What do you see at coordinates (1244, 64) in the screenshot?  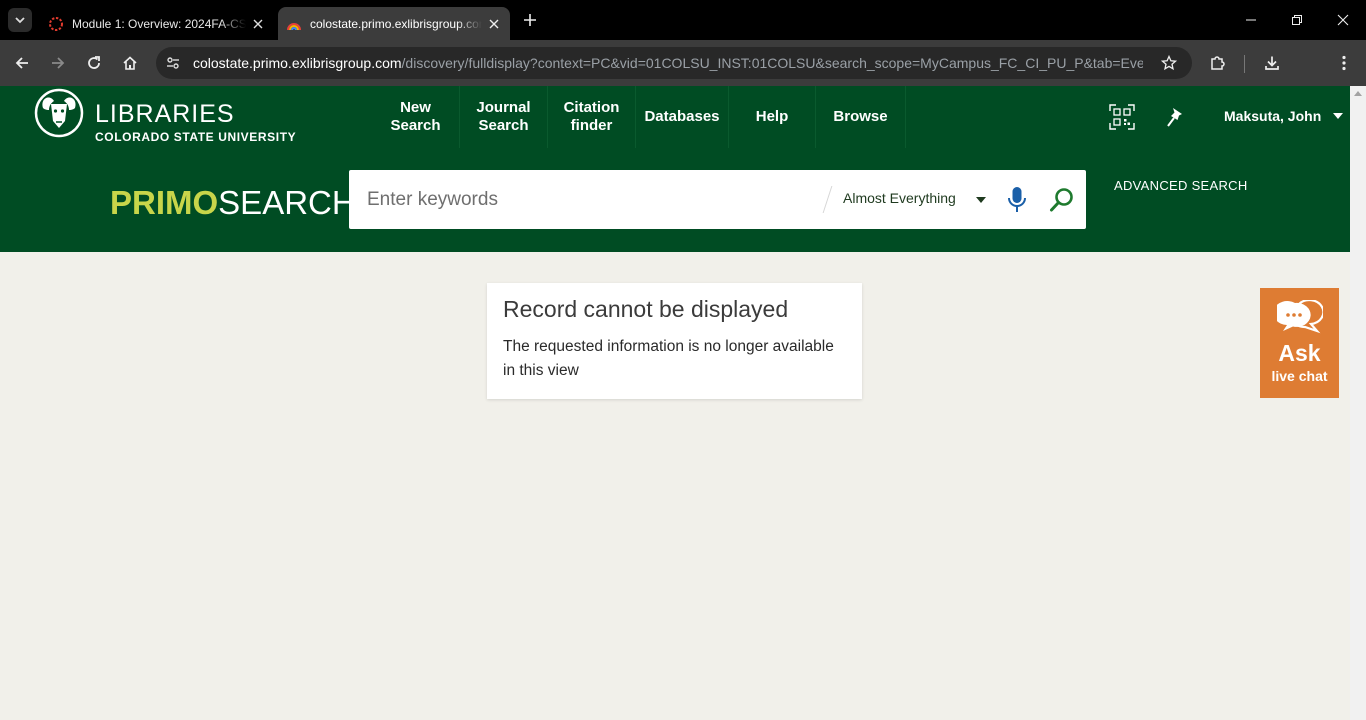 I see `toolbar-divider` at bounding box center [1244, 64].